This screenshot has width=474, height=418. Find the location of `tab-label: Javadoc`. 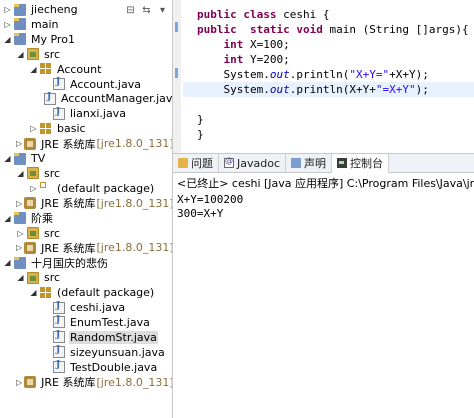

tab-label: Javadoc is located at coordinates (258, 163).